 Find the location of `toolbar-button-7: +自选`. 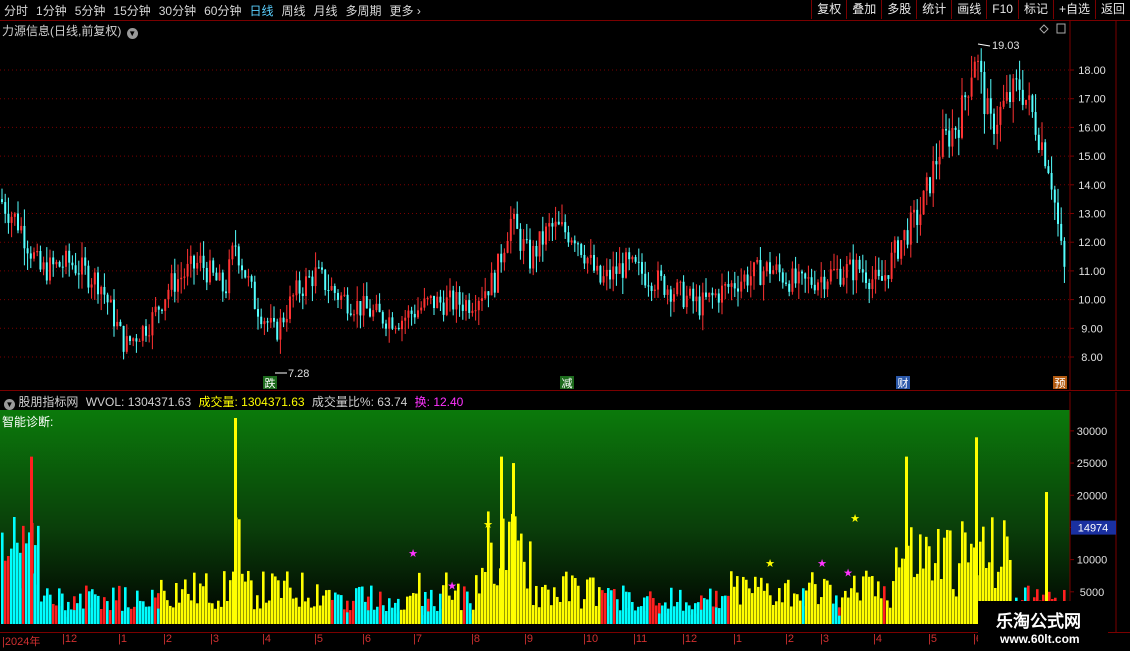

toolbar-button-7: +自选 is located at coordinates (1073, 9).